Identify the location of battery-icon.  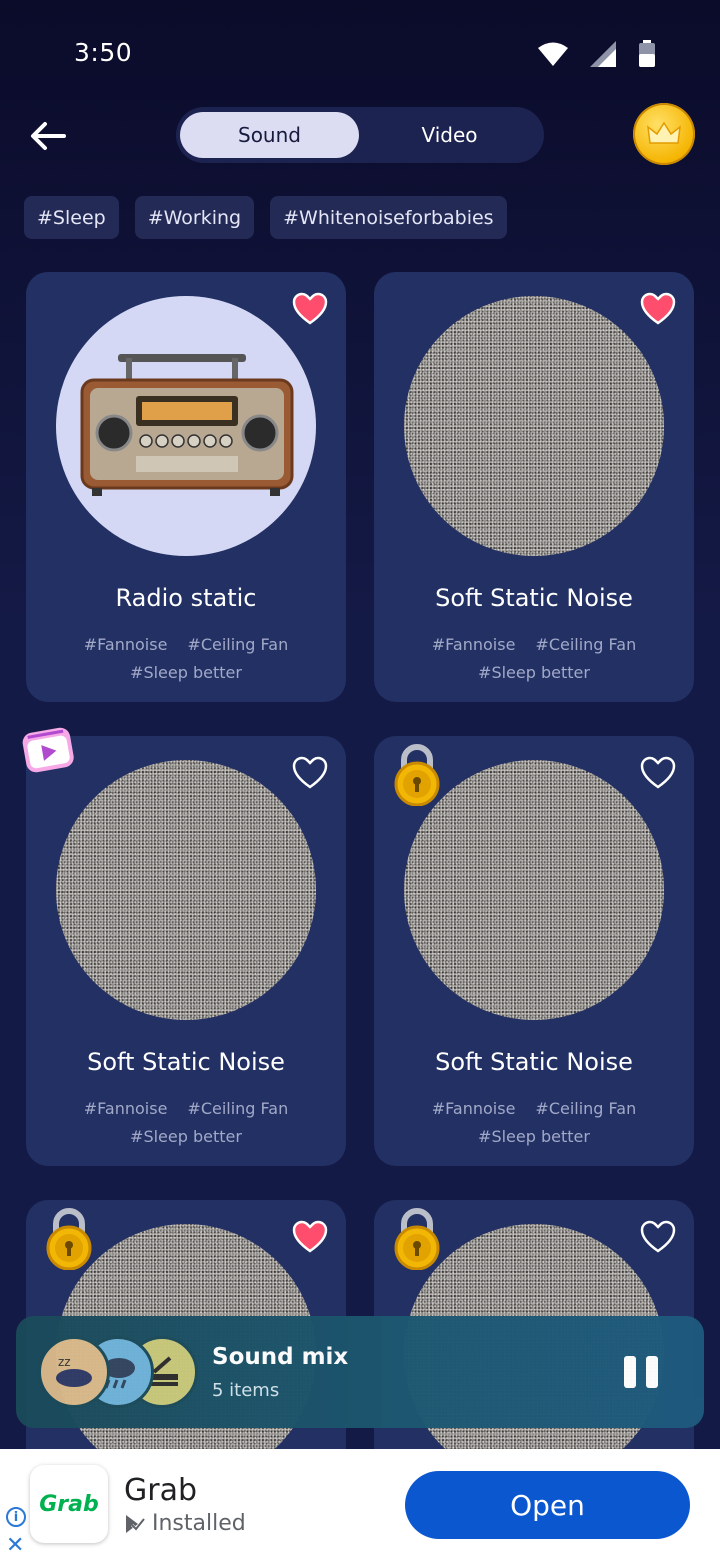
(647, 53).